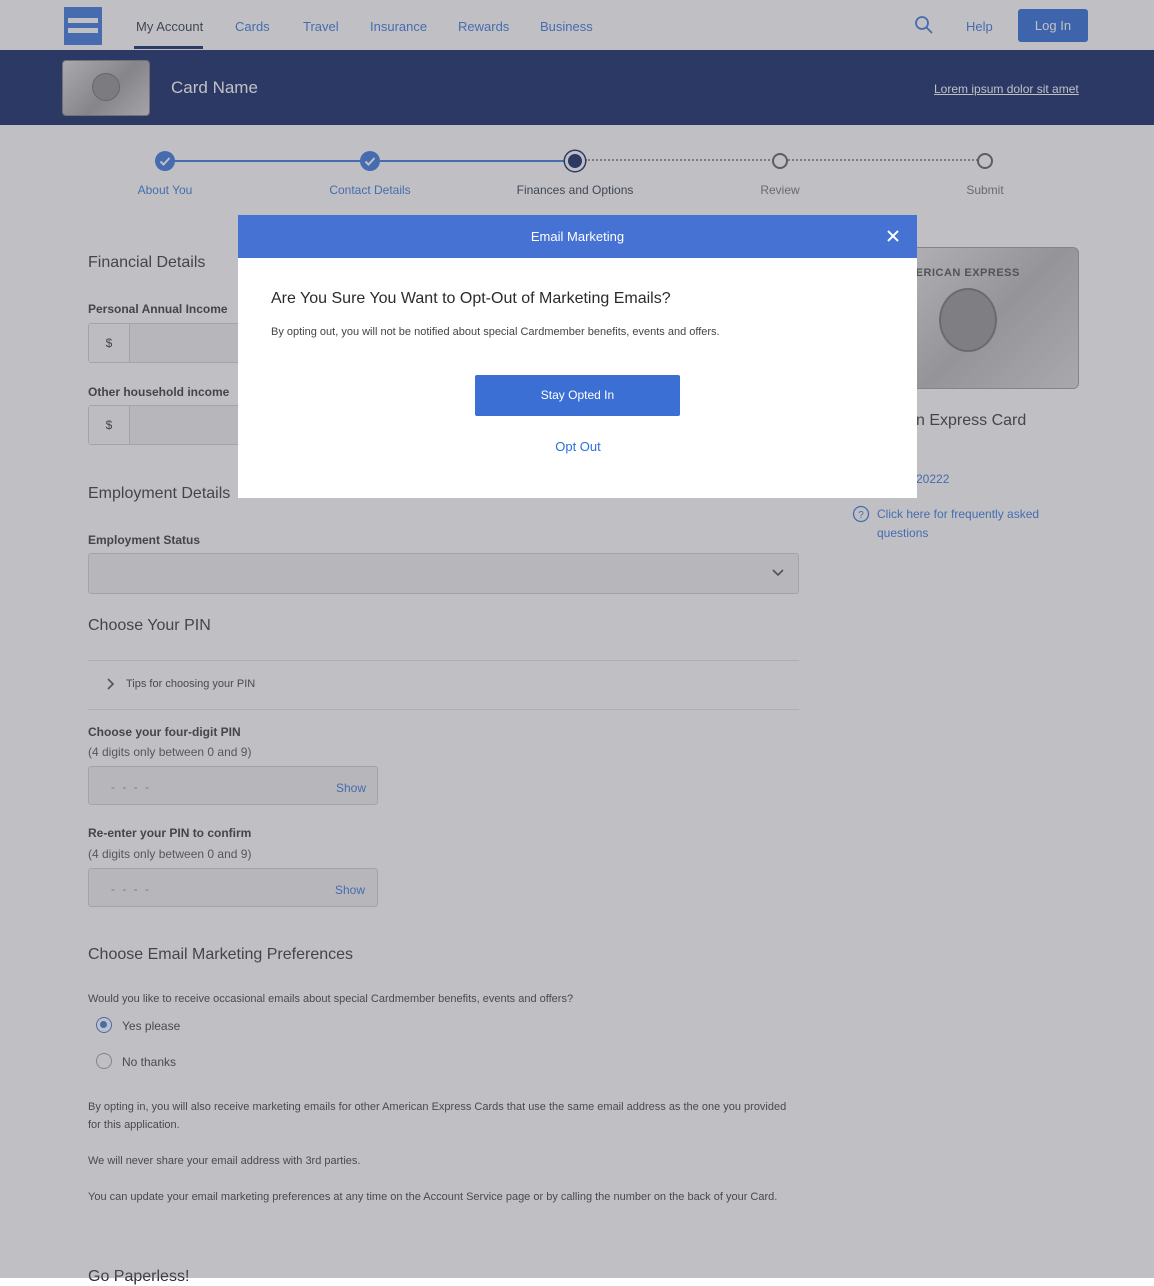 Image resolution: width=1154 pixels, height=1286 pixels. I want to click on modal-title: Email Marketing, so click(577, 236).